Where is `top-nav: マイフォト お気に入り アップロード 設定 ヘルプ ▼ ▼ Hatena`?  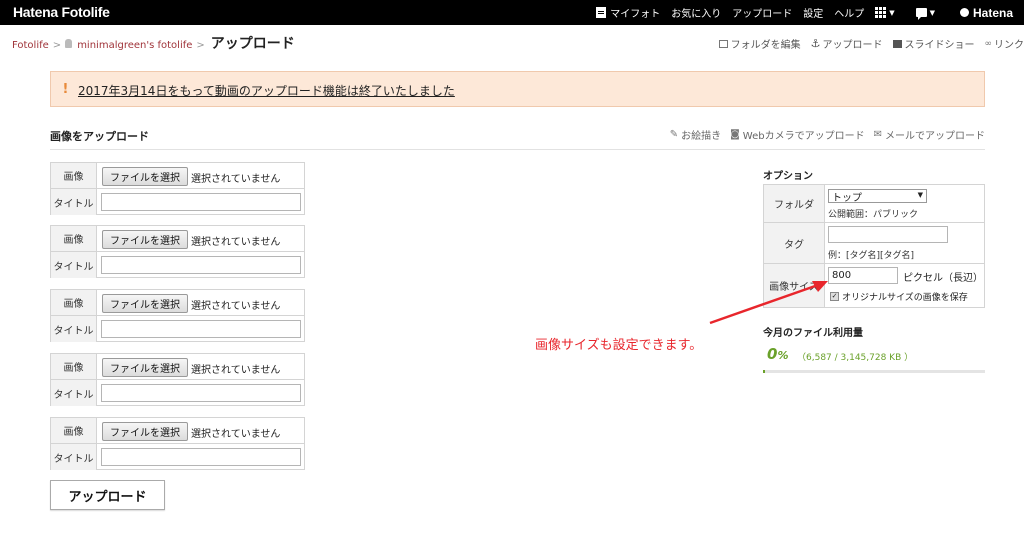
top-nav: マイフォト お気に入り アップロード 設定 ヘルプ ▼ ▼ Hatena is located at coordinates (810, 12).